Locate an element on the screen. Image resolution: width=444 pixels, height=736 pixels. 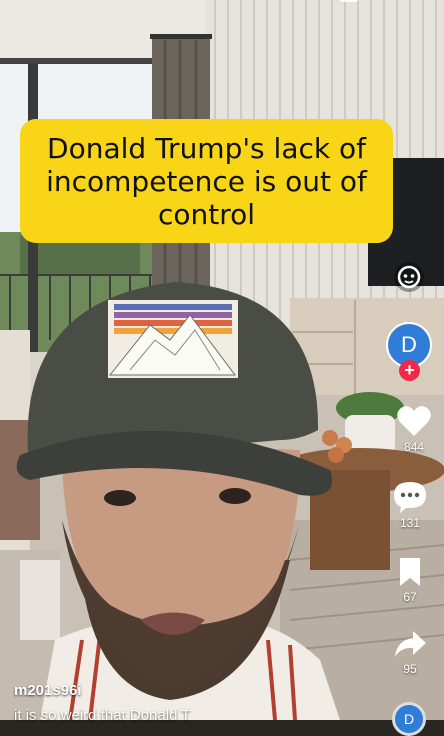
top-edge-indicator is located at coordinates (349, 1).